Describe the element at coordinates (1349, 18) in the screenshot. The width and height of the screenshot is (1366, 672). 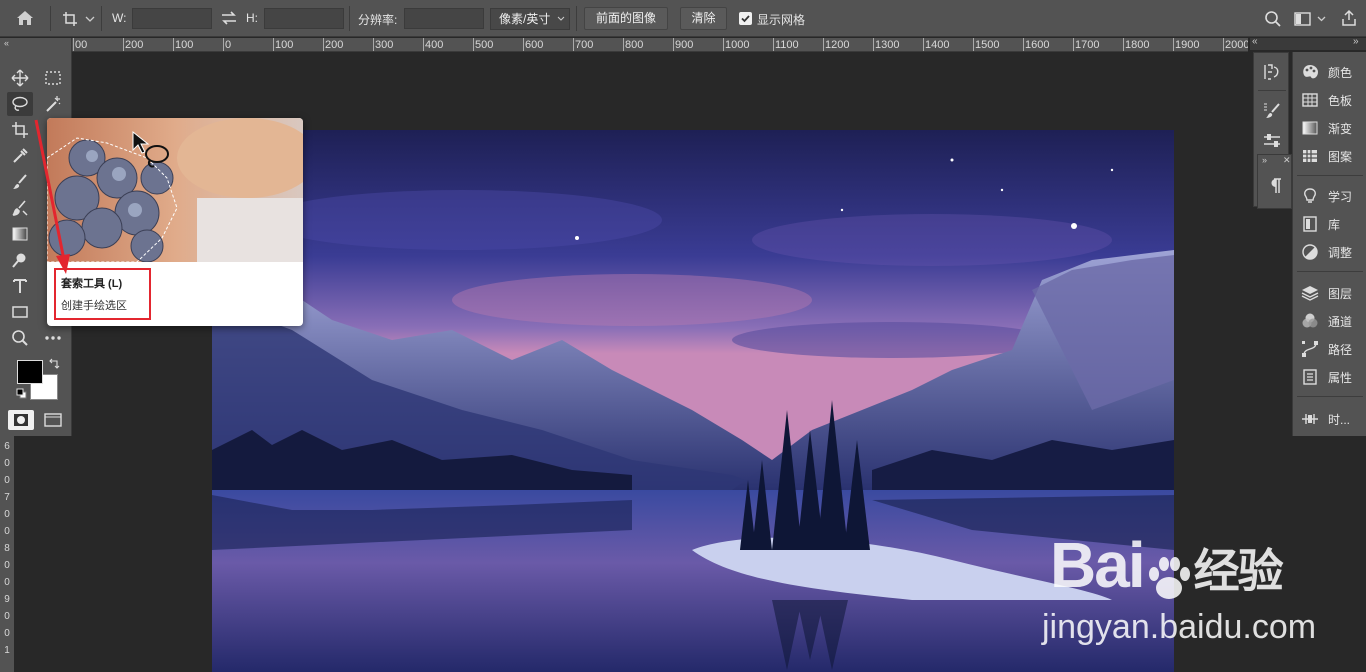
I see `share-icon` at that location.